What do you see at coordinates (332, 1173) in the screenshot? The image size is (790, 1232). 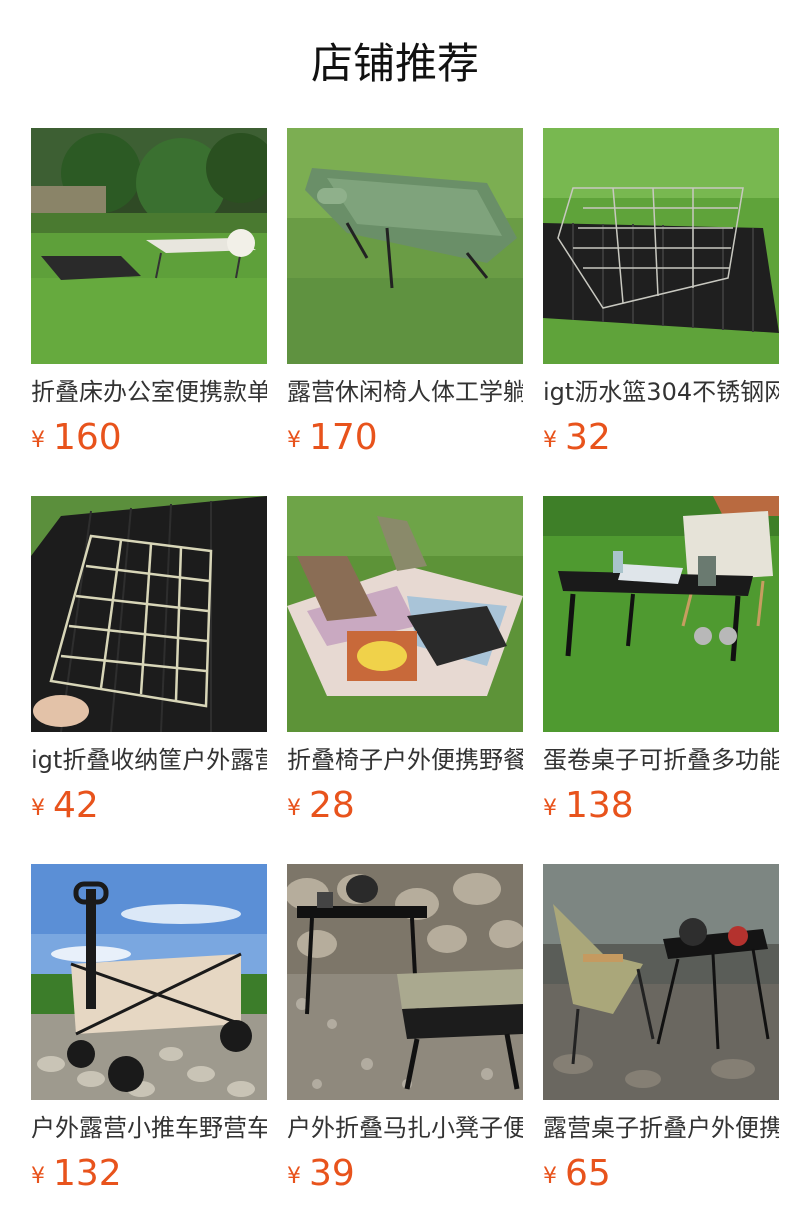 I see `price-value: 39` at bounding box center [332, 1173].